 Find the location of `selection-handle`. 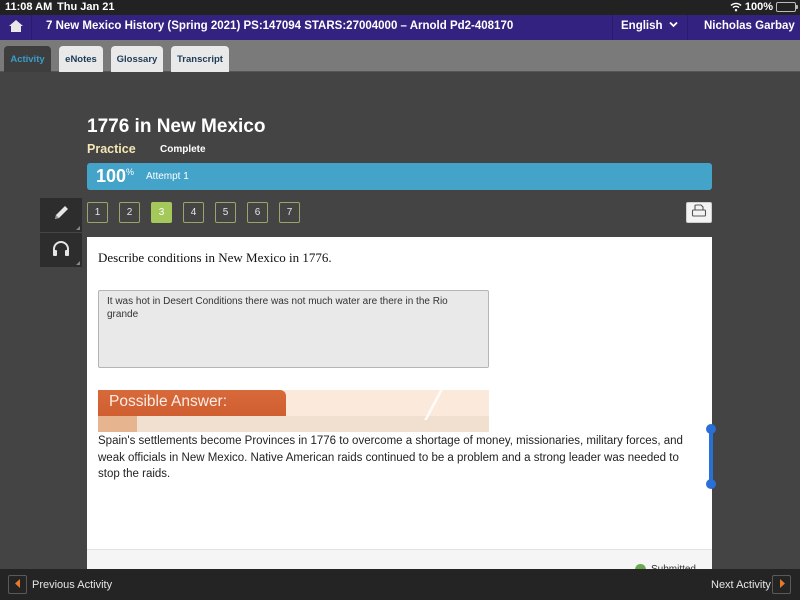

selection-handle is located at coordinates (711, 456).